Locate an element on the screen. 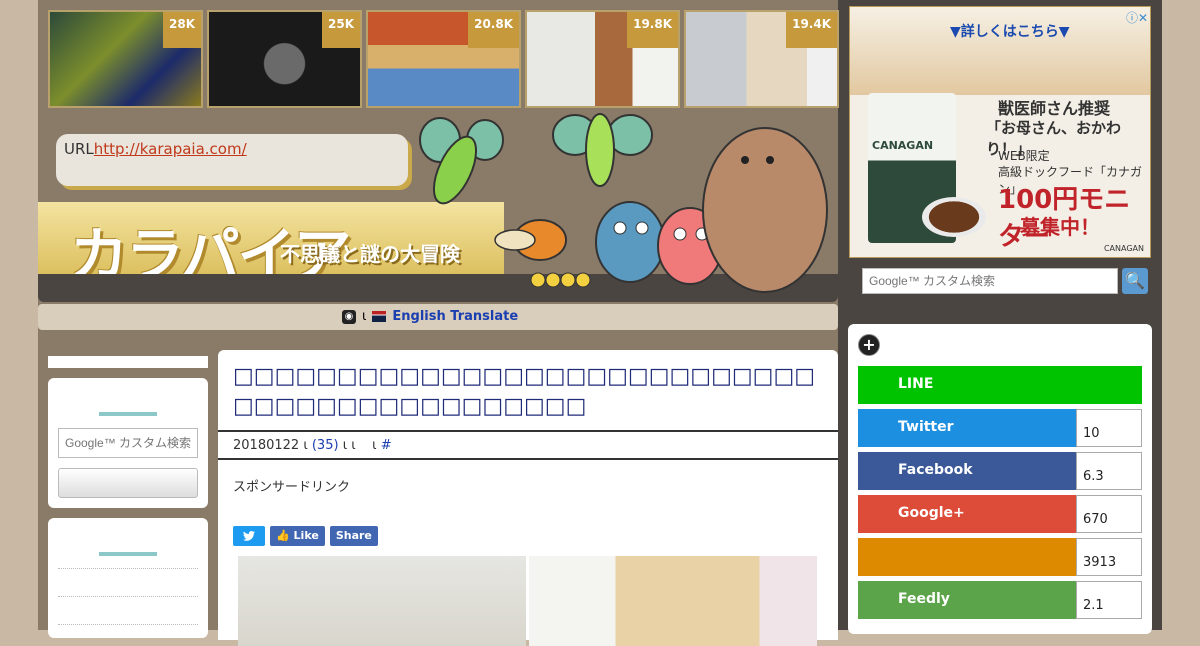 The height and width of the screenshot is (646, 1200). uk-flag-icon is located at coordinates (379, 316).